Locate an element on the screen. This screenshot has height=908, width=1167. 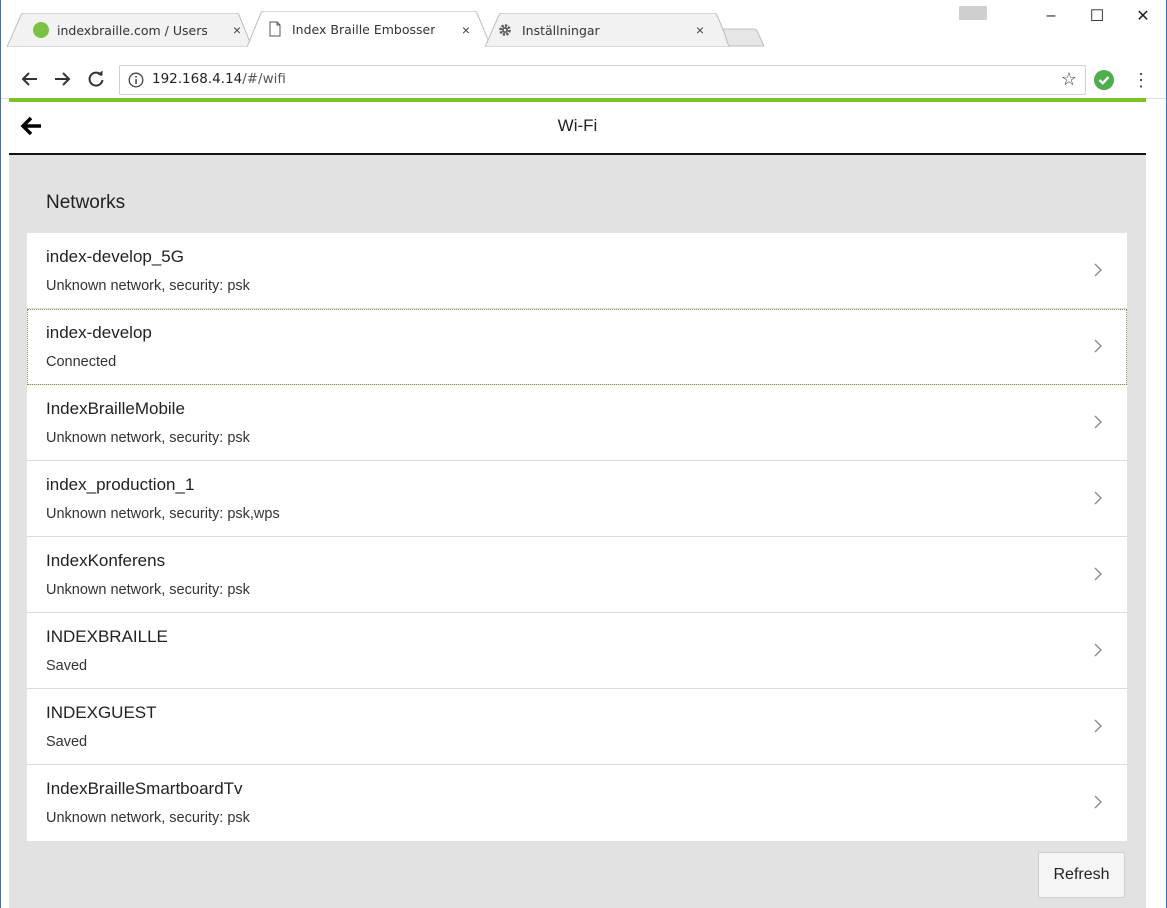
page-icon is located at coordinates (275, 29).